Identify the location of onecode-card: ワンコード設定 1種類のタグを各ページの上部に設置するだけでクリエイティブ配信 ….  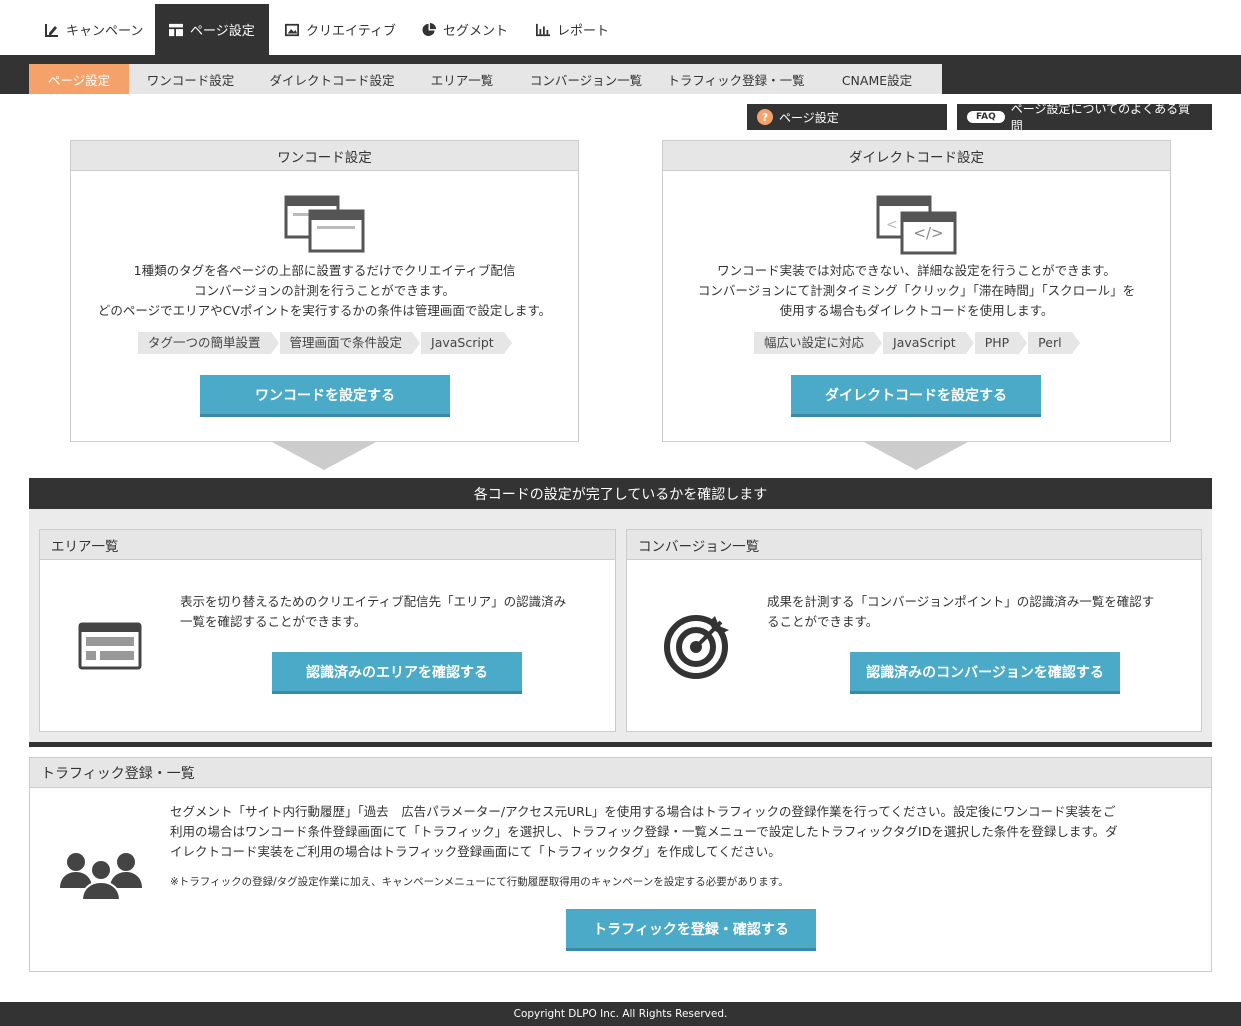
(324, 291).